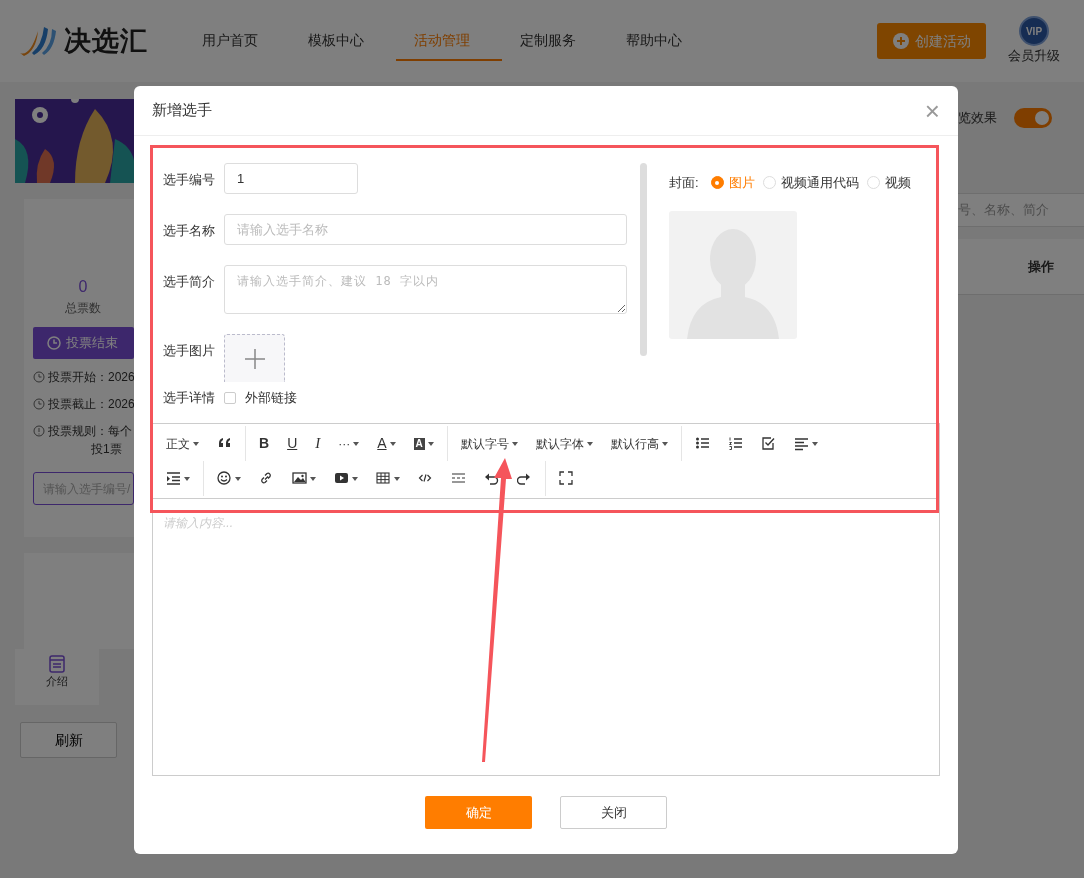 Image resolution: width=1084 pixels, height=878 pixels. I want to click on radio-option: 视频通用代码, so click(812, 183).